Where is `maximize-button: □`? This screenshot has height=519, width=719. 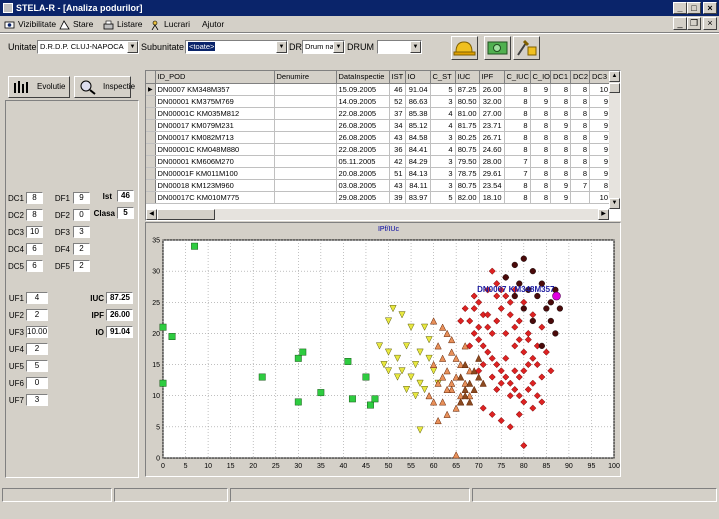
maximize-button: □ is located at coordinates (694, 8).